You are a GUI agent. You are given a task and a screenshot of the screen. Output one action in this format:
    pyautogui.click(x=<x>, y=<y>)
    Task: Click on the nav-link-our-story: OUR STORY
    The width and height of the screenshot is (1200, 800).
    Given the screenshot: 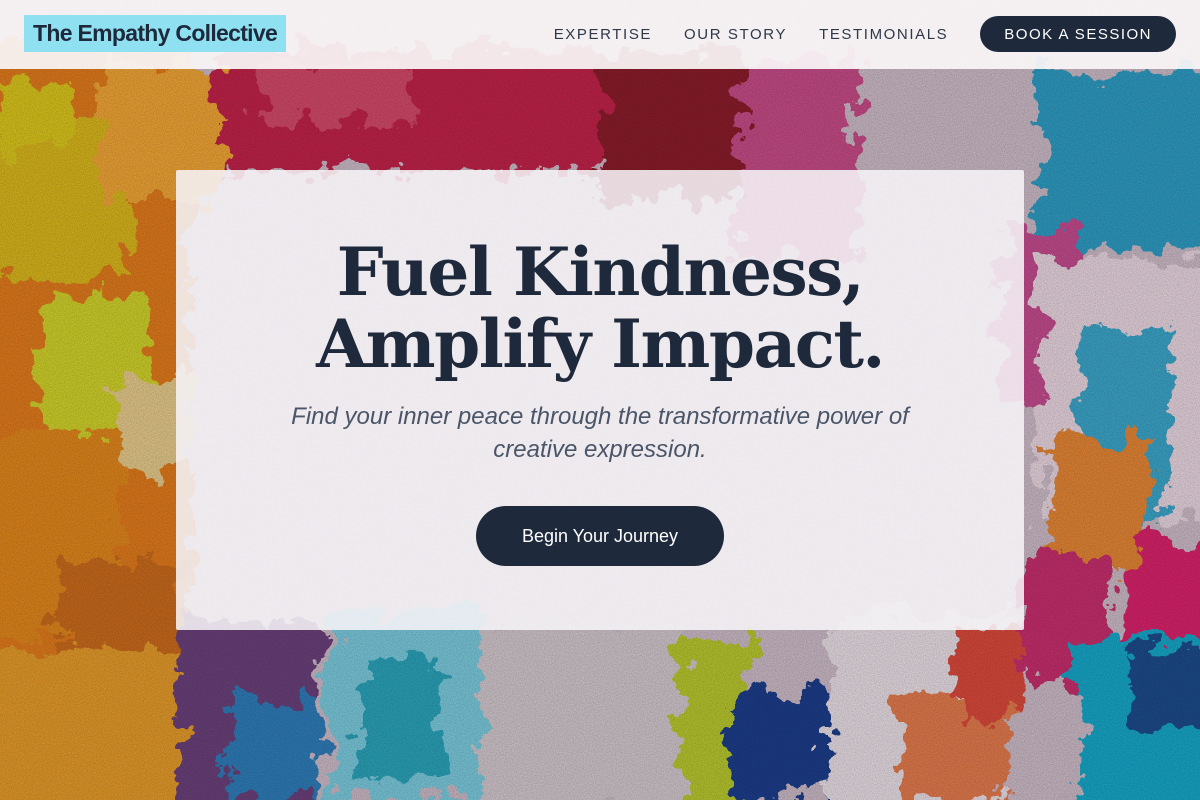 What is the action you would take?
    pyautogui.click(x=735, y=34)
    